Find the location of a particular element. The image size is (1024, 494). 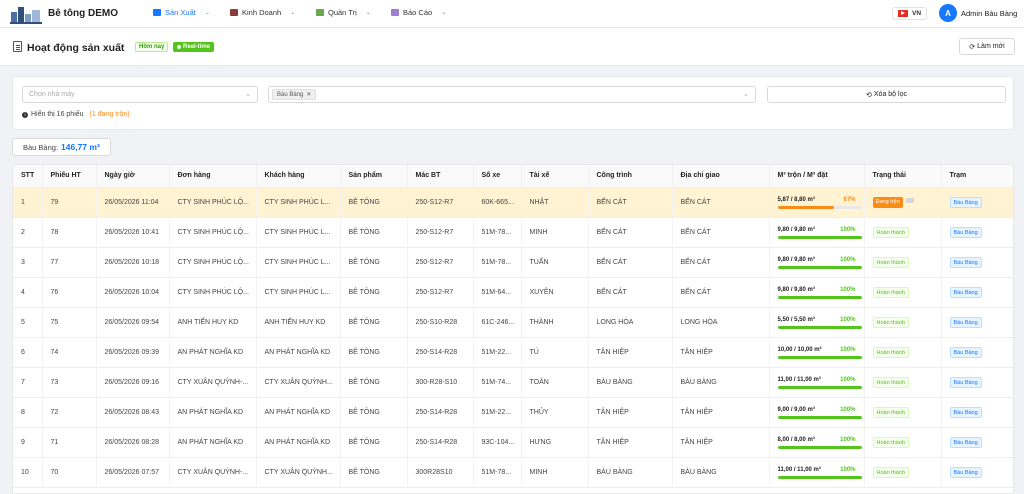

column-header: Trạng thái is located at coordinates (903, 176).